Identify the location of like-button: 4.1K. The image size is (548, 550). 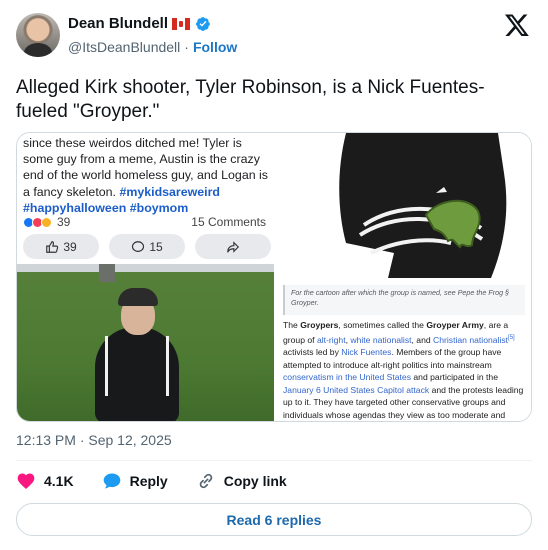
(45, 481).